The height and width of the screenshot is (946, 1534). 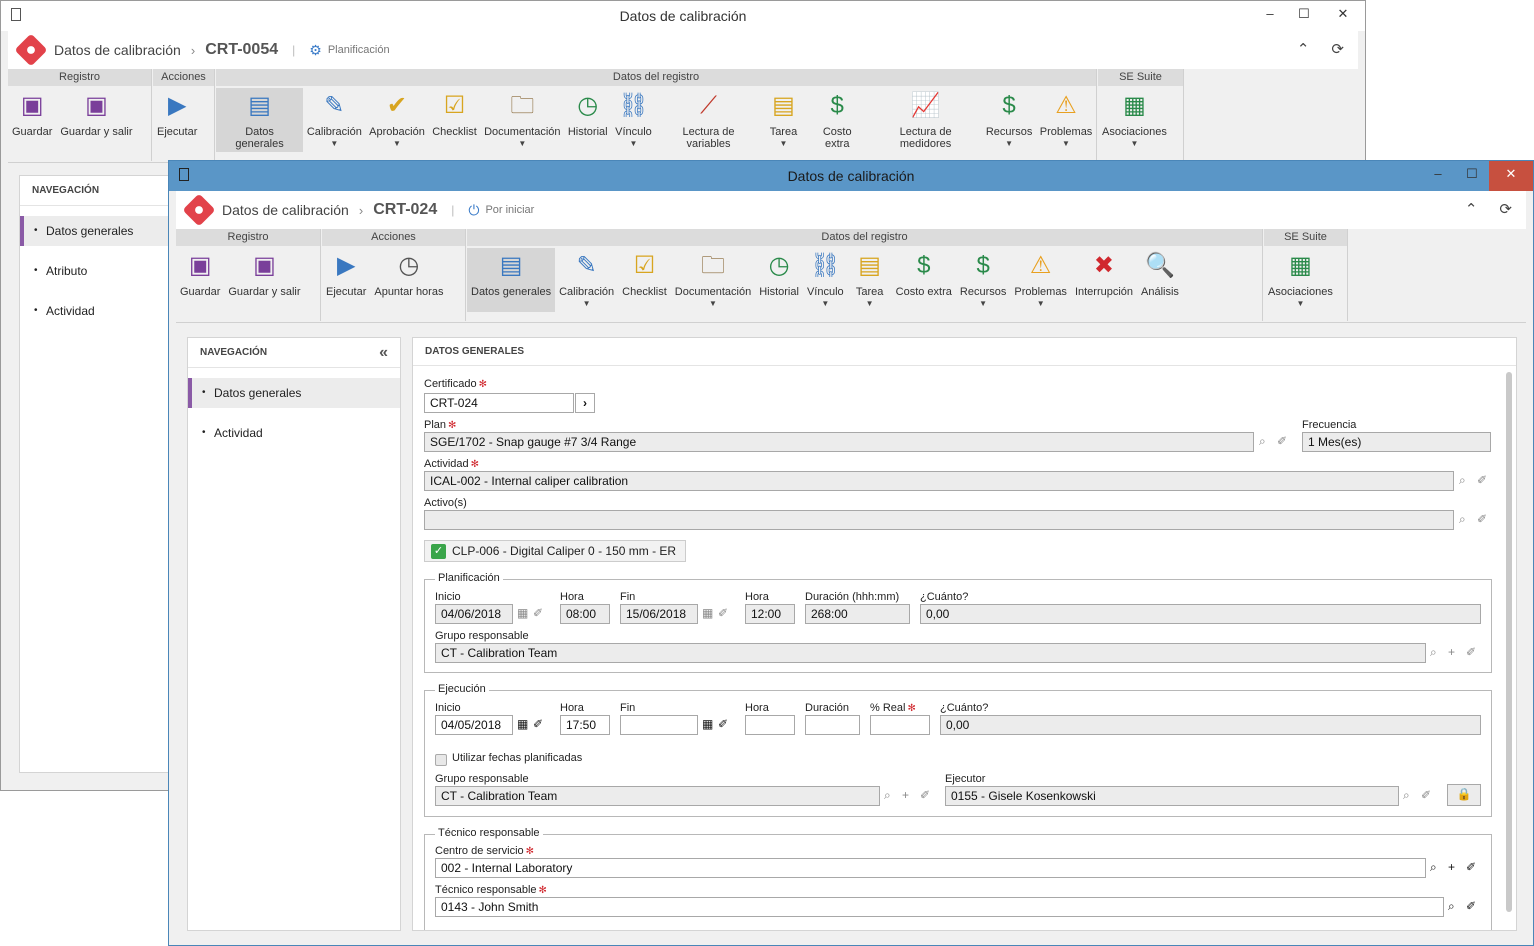 What do you see at coordinates (925, 120) in the screenshot?
I see `meter-reading-button: 📈 Lectura de medidores` at bounding box center [925, 120].